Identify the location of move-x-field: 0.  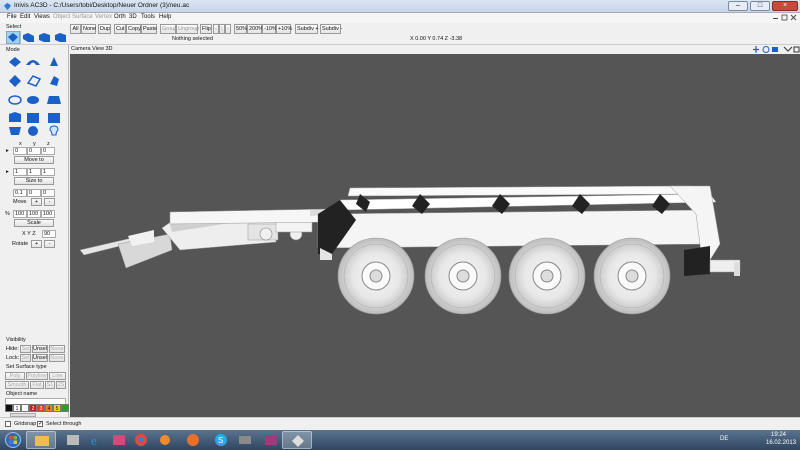
(20, 151).